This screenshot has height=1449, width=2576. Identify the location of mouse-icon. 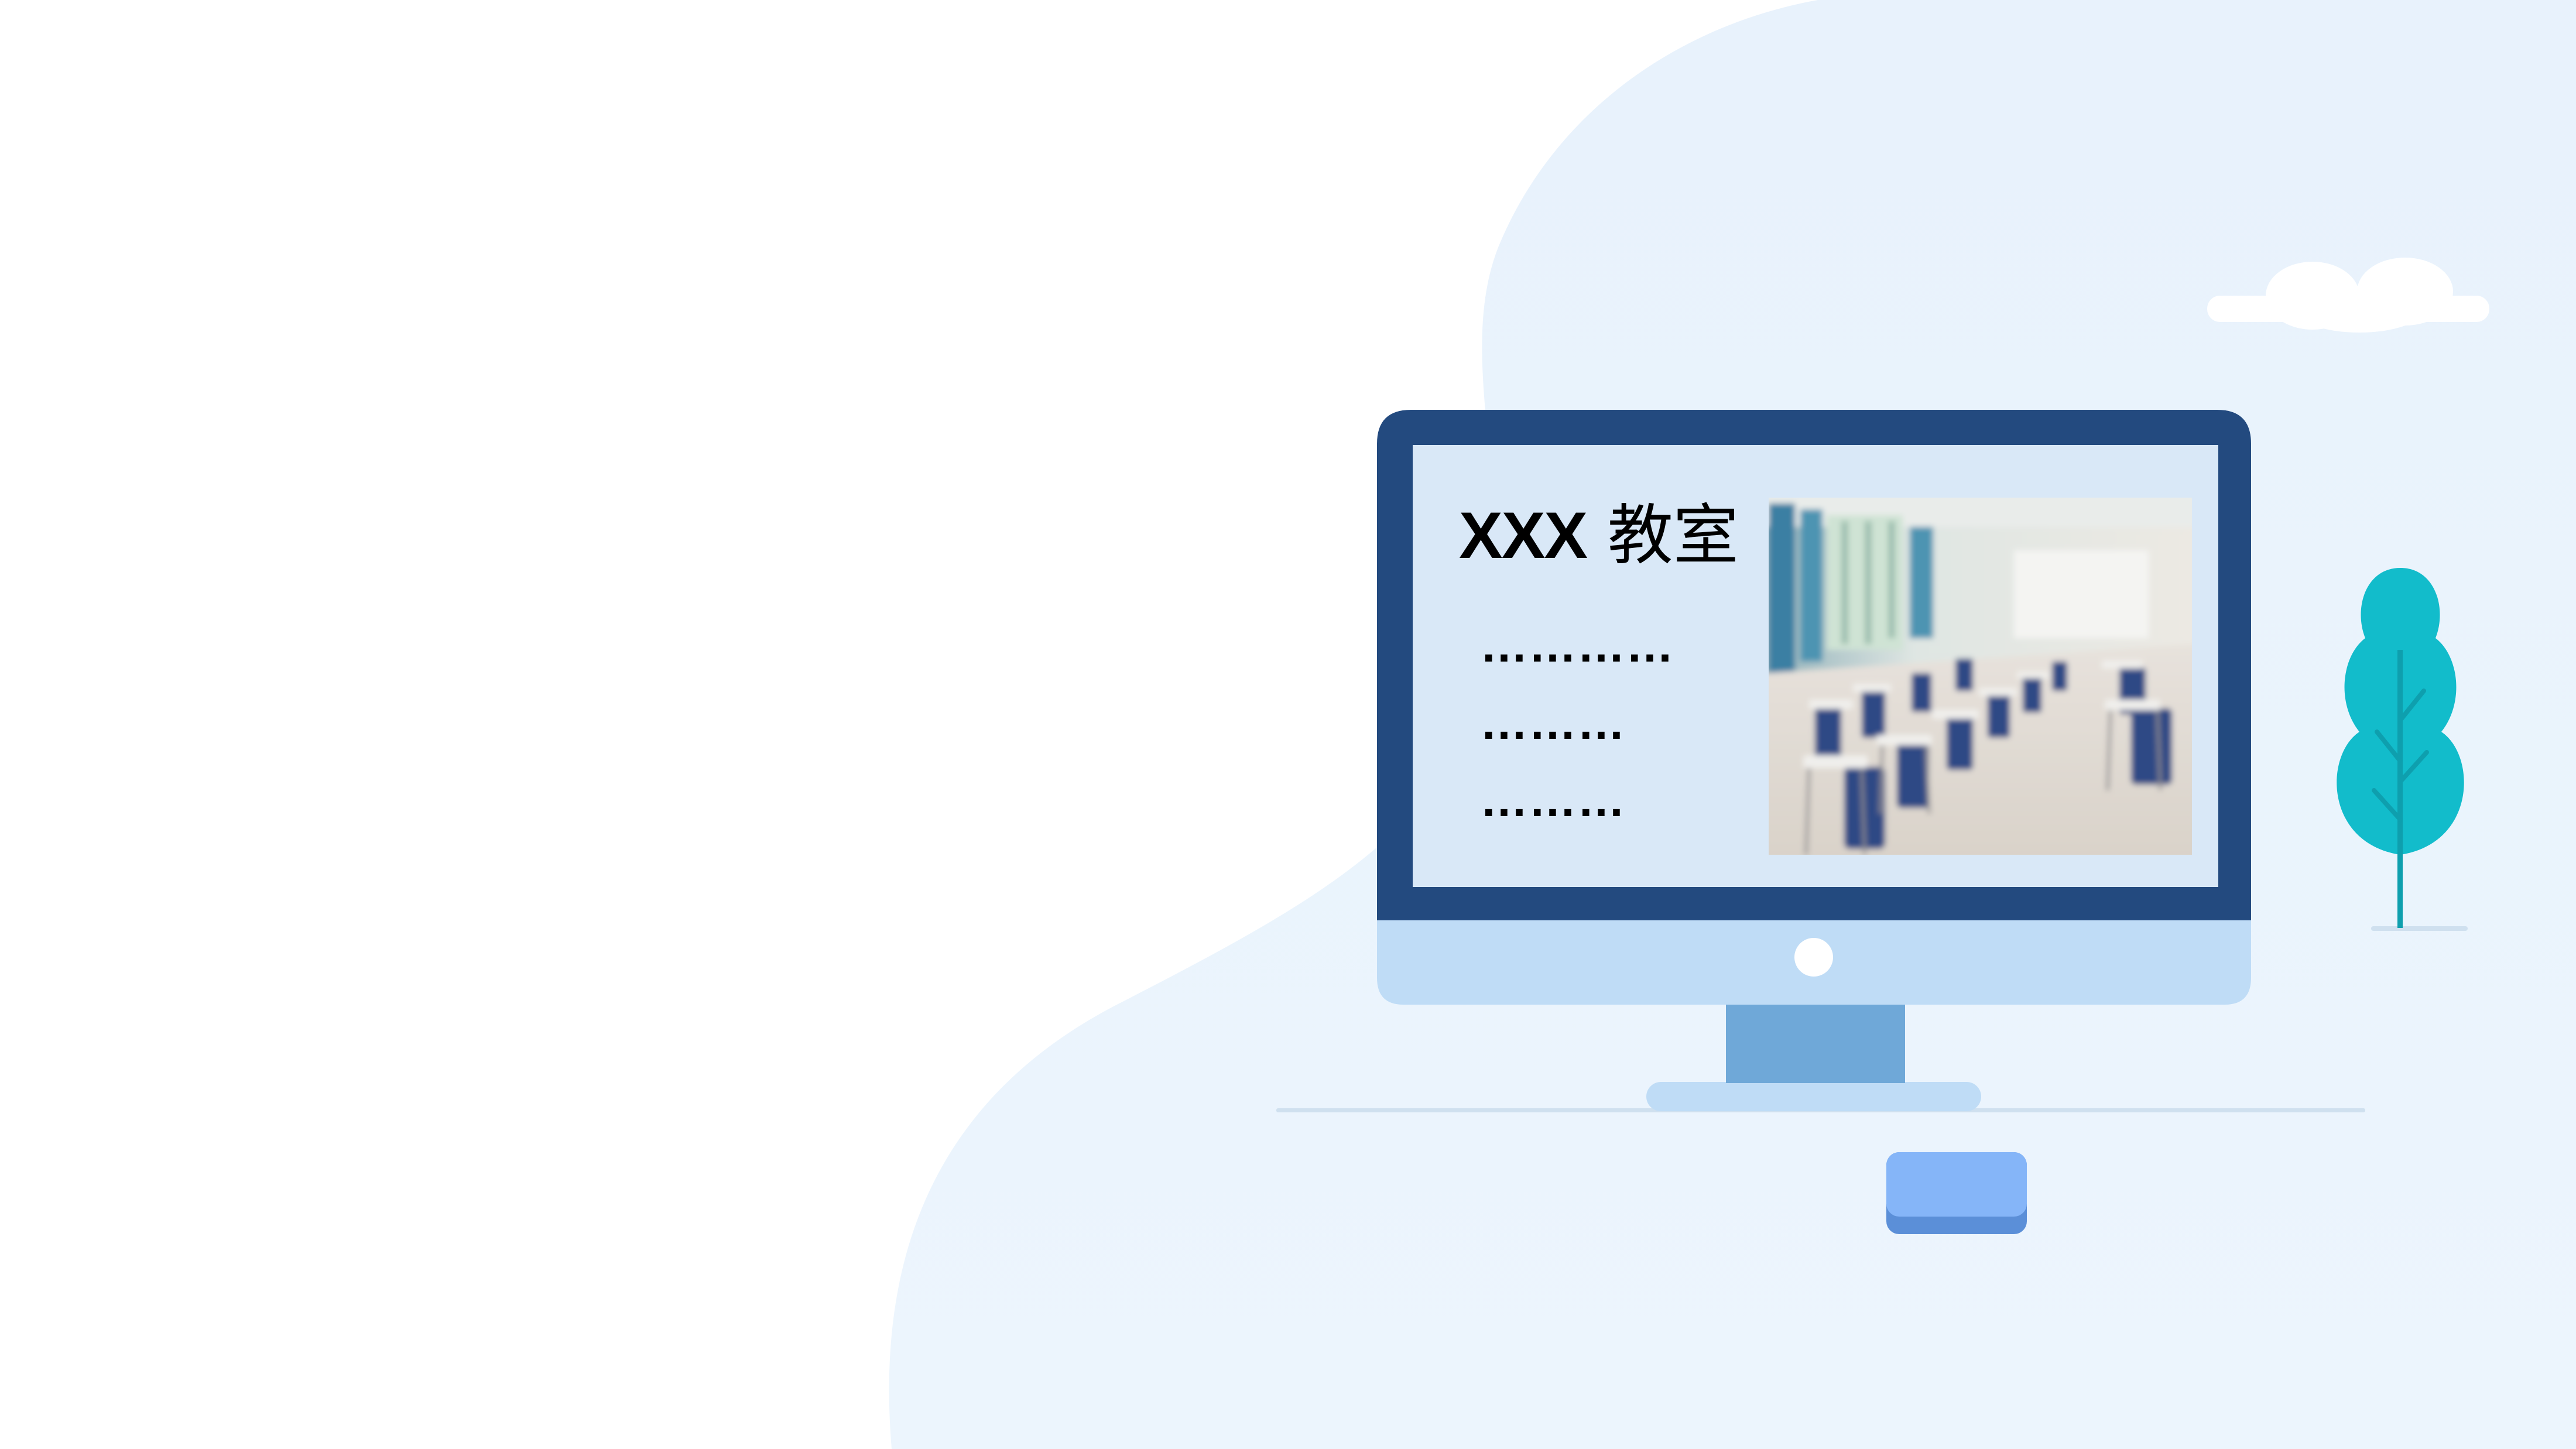
(1956, 1193).